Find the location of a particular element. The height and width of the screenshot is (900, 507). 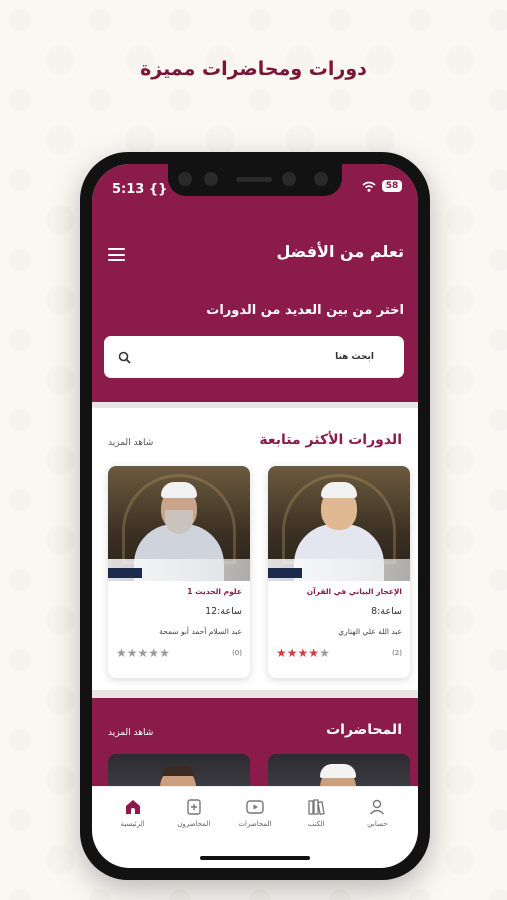

section-title: المحاضرات is located at coordinates (364, 730).